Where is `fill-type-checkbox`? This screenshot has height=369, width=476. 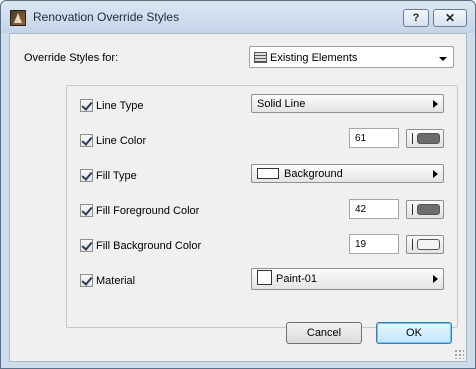
fill-type-checkbox is located at coordinates (86, 175).